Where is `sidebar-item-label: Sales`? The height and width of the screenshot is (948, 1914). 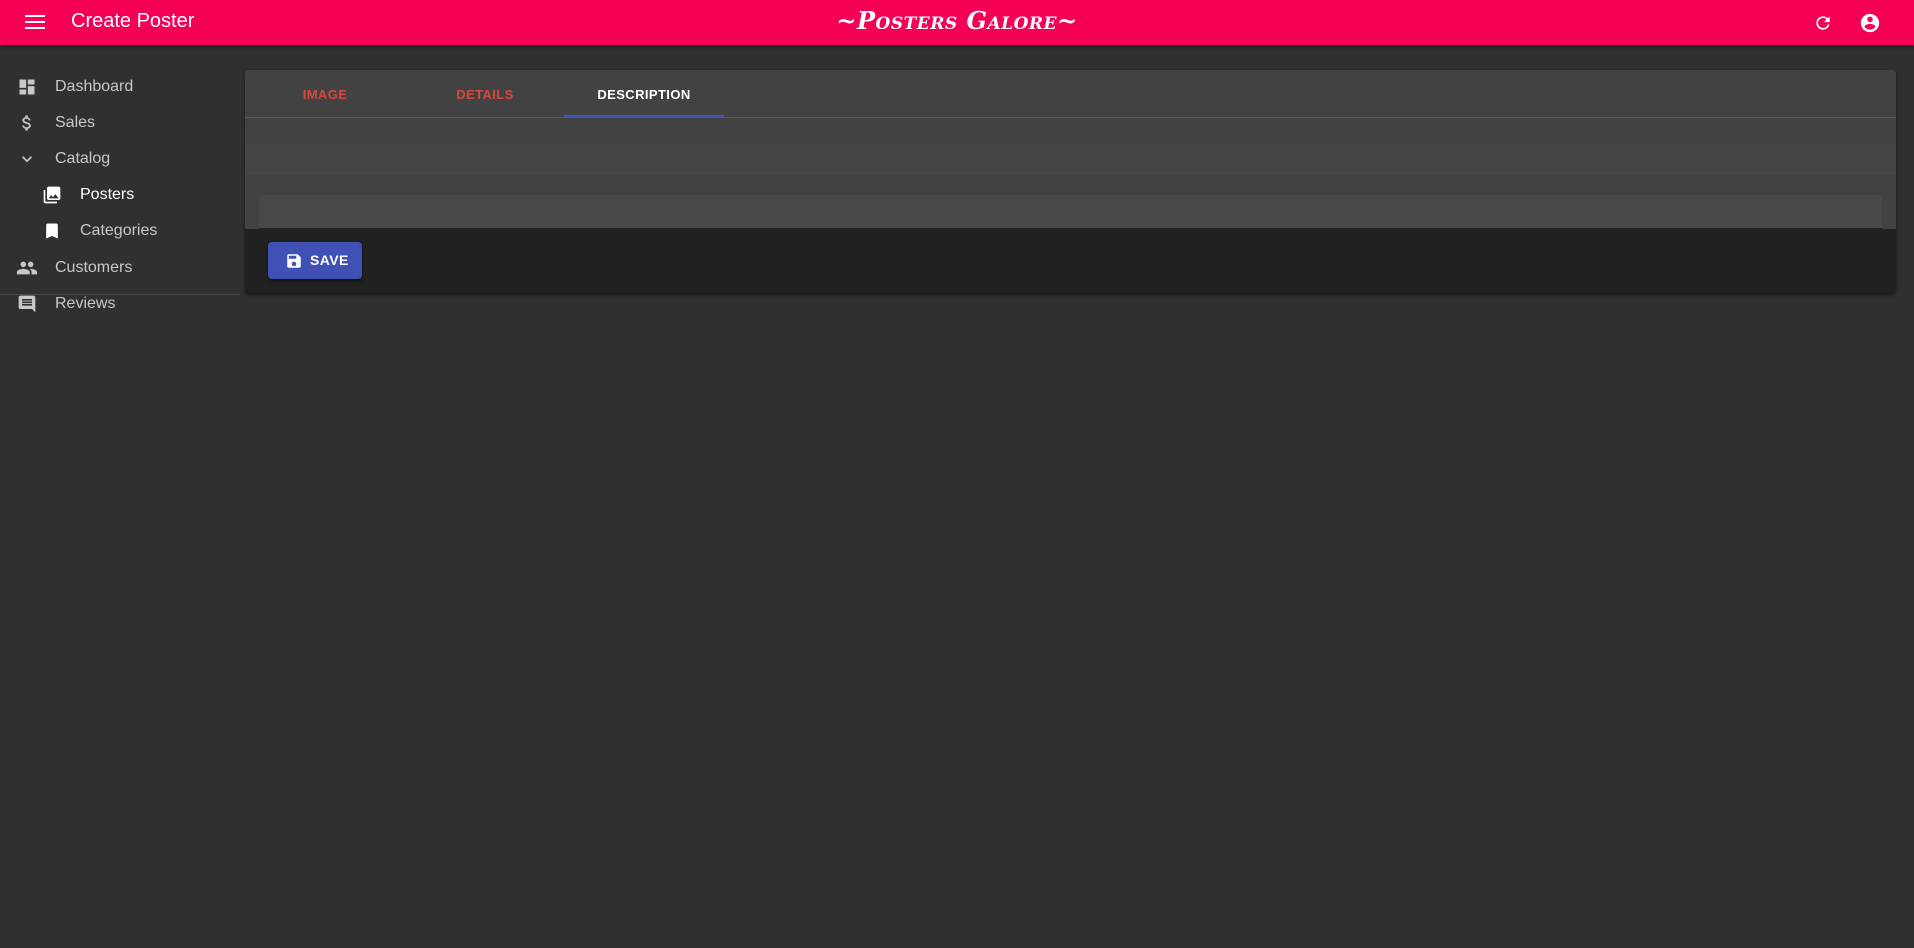
sidebar-item-label: Sales is located at coordinates (75, 122).